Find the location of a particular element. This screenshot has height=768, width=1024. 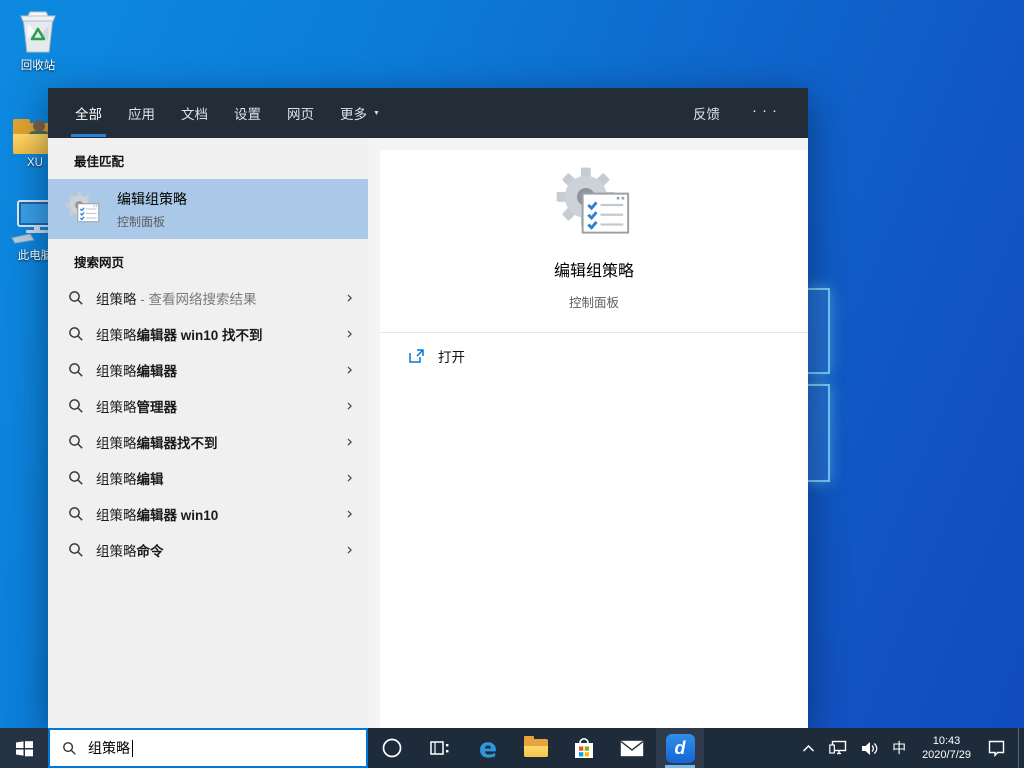

tab-documents-label: 文档 is located at coordinates (194, 114).